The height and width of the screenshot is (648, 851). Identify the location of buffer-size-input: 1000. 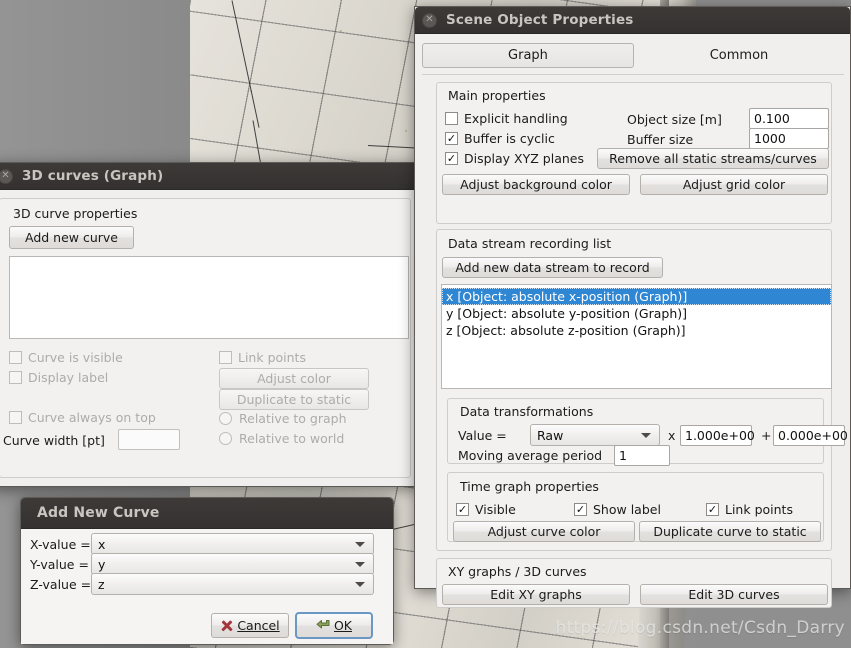
(789, 138).